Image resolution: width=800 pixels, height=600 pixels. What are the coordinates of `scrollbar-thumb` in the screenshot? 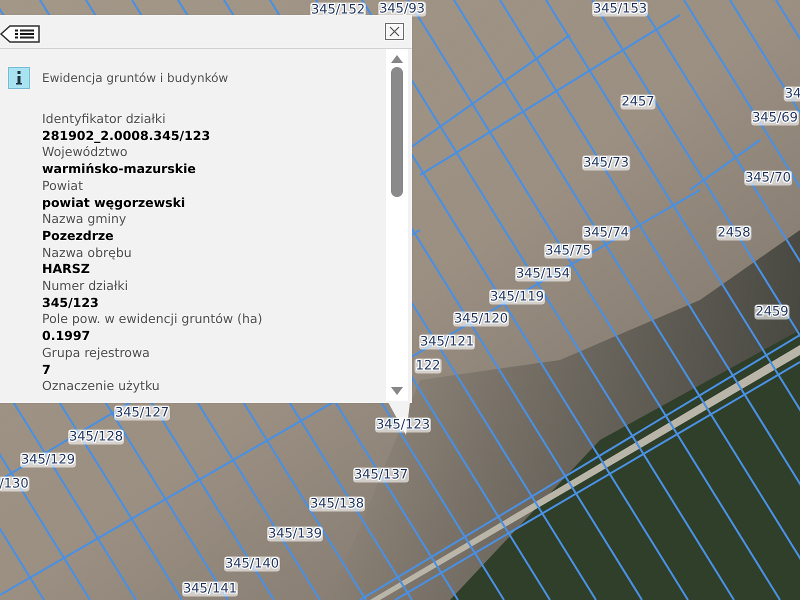 It's located at (397, 132).